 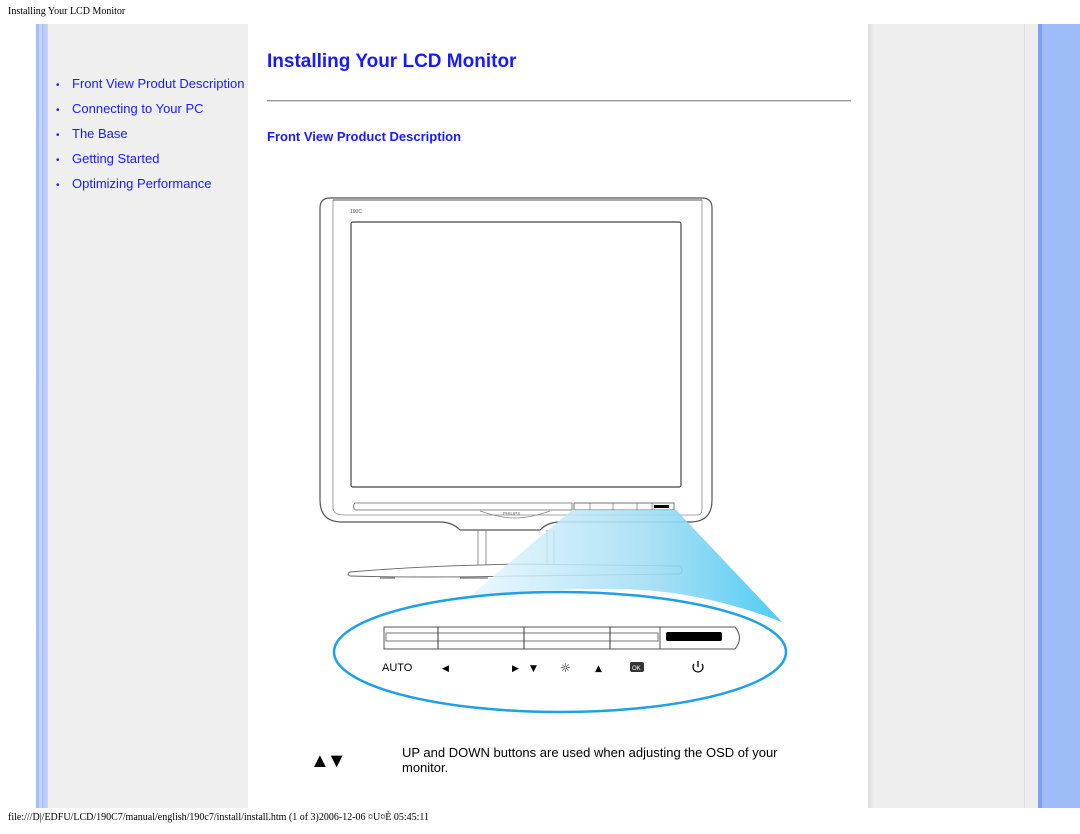 I want to click on page-title: Installing Your LCD Monitor, so click(x=392, y=61).